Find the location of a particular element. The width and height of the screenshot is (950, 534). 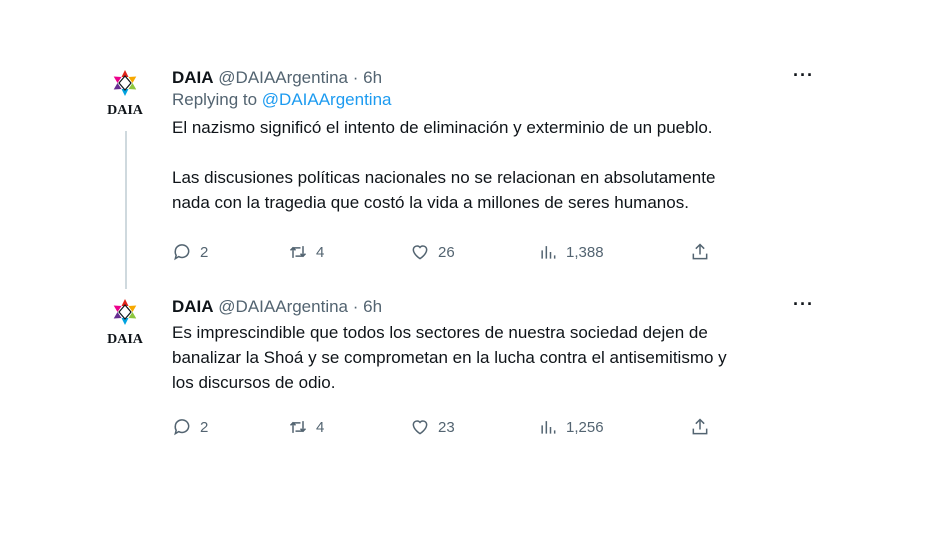

like-button: 23 is located at coordinates (432, 427).